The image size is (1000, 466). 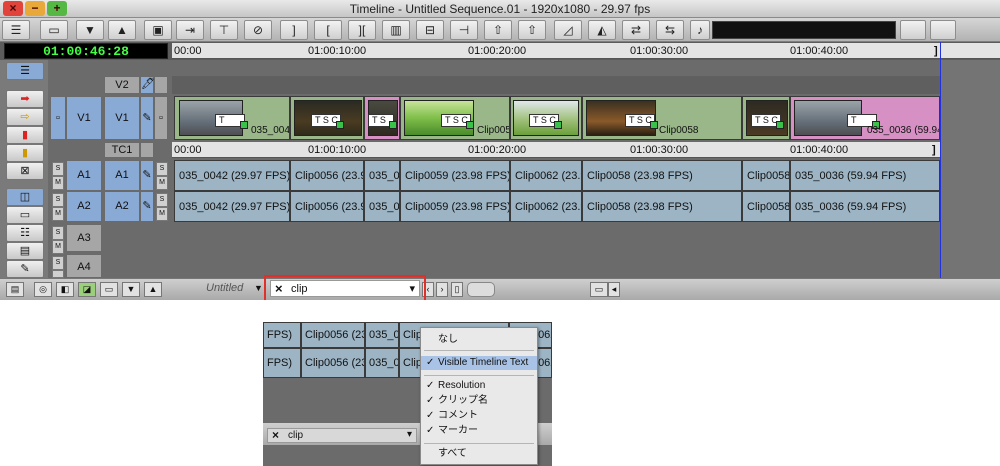 I want to click on video-clip: T 035_0036 (59.94, so click(x=865, y=118).